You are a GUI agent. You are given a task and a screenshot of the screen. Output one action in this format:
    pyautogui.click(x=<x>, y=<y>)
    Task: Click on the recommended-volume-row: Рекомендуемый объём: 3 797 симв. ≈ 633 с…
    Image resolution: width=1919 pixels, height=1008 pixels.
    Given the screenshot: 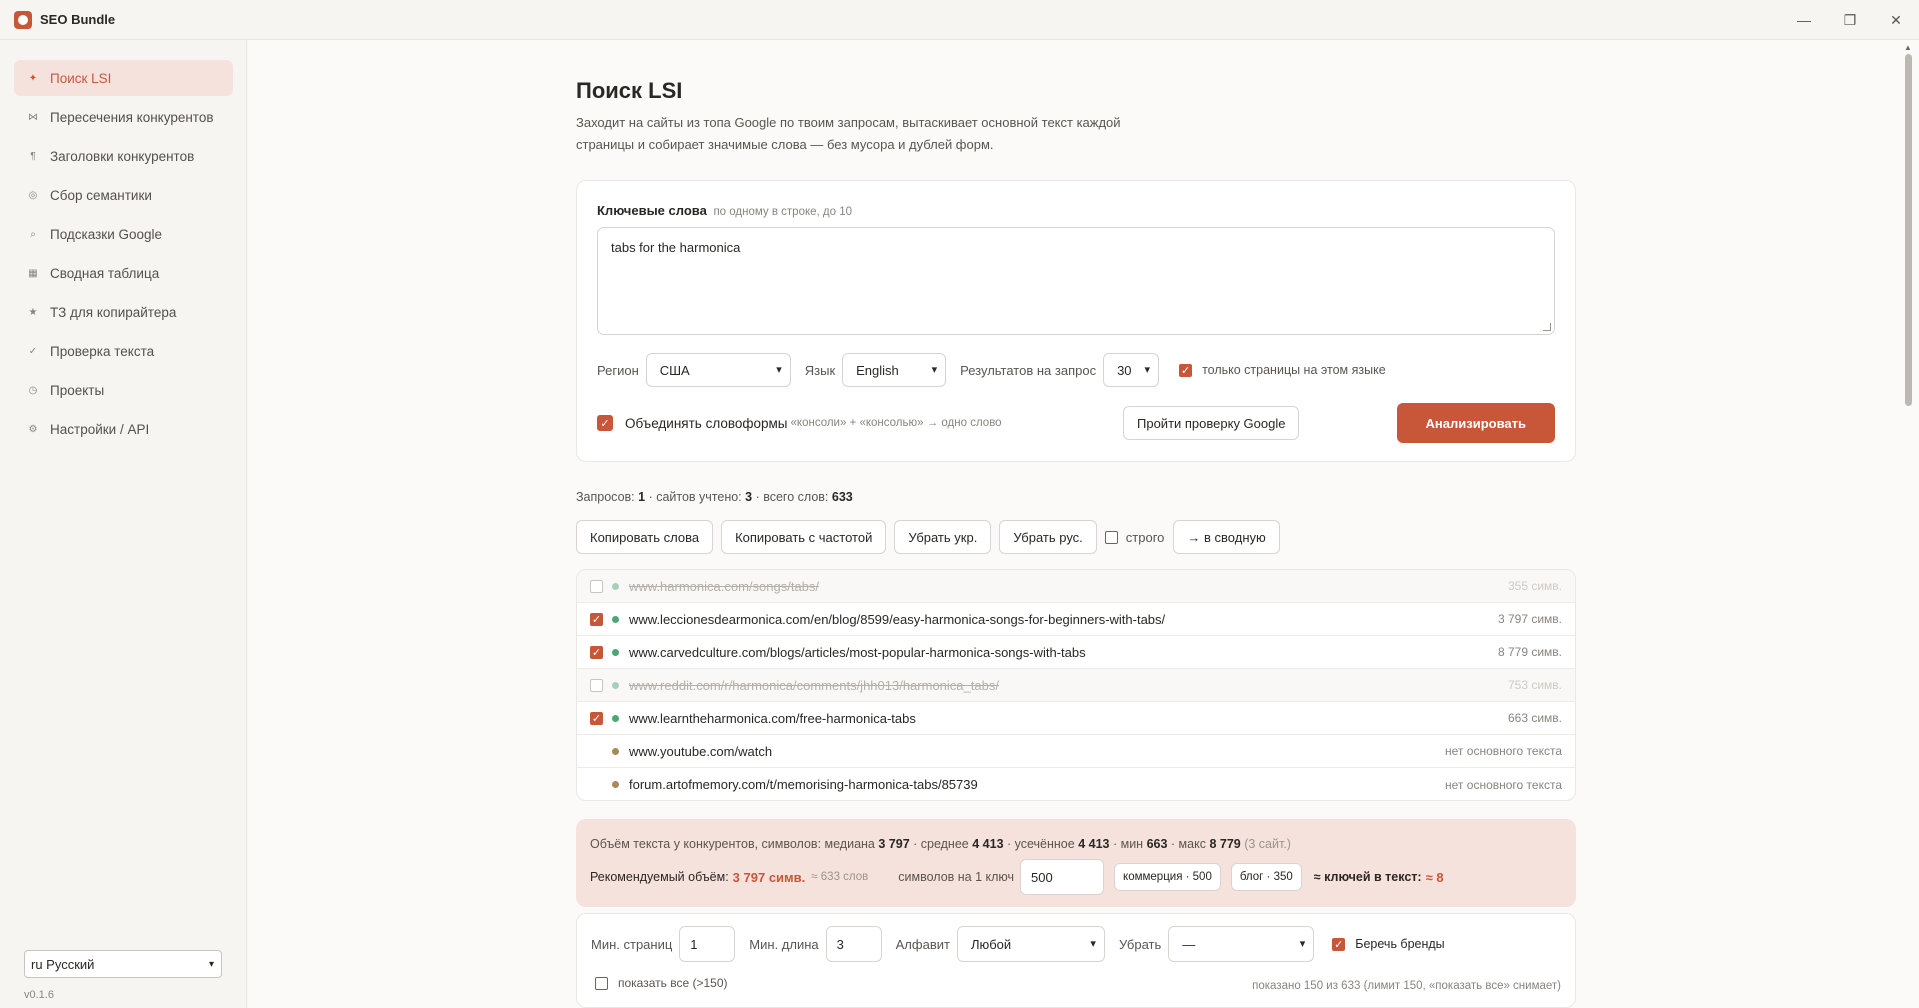 What is the action you would take?
    pyautogui.click(x=1017, y=877)
    